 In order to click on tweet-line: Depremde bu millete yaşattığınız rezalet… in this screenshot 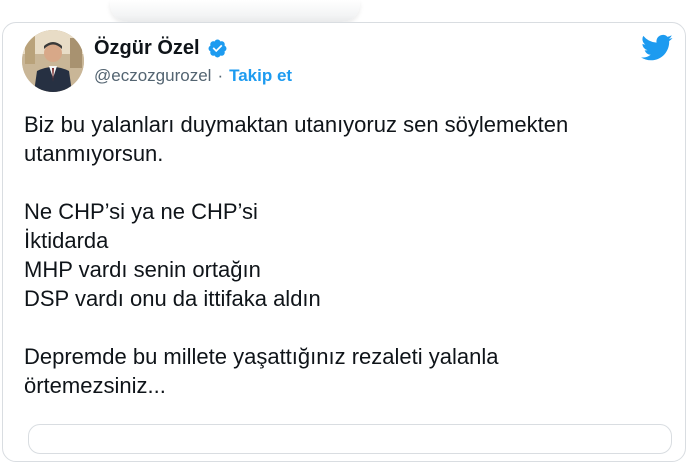, I will do `click(261, 356)`.